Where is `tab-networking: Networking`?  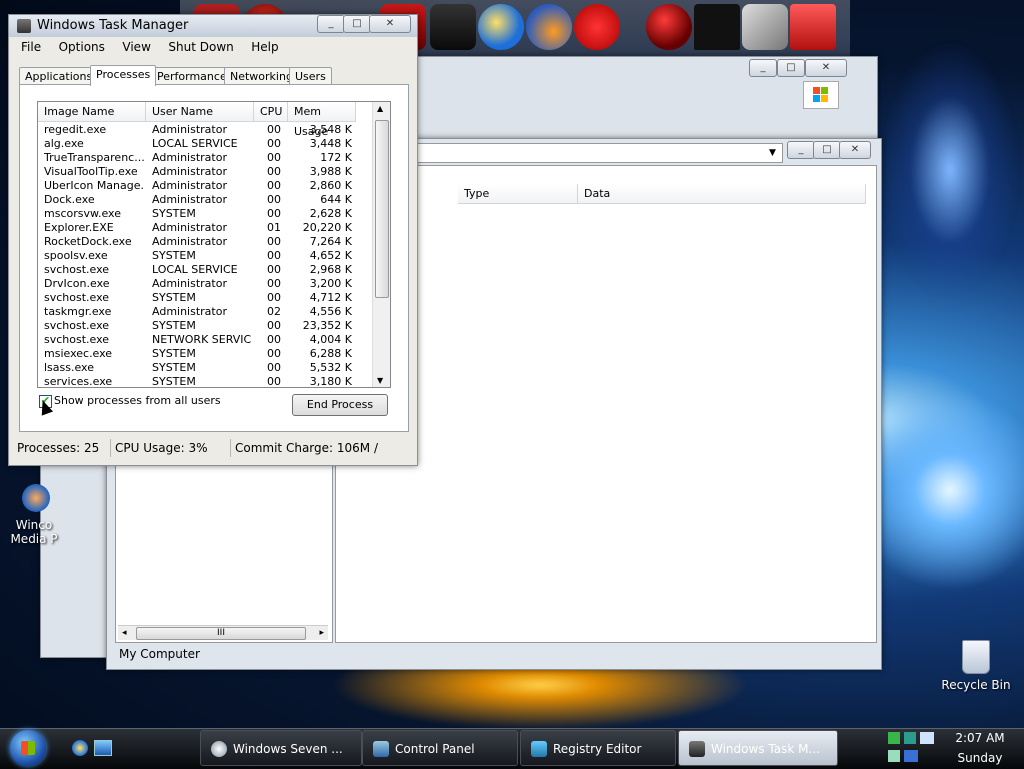
tab-networking: Networking is located at coordinates (261, 76).